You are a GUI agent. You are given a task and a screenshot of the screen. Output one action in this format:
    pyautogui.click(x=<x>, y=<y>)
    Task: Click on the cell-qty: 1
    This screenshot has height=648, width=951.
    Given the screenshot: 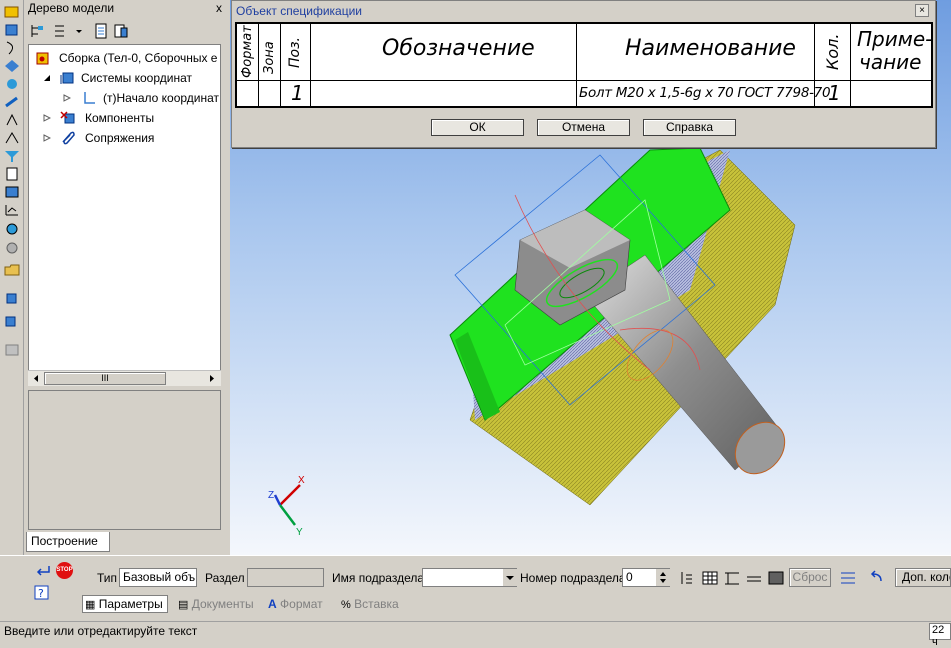 What is the action you would take?
    pyautogui.click(x=834, y=93)
    